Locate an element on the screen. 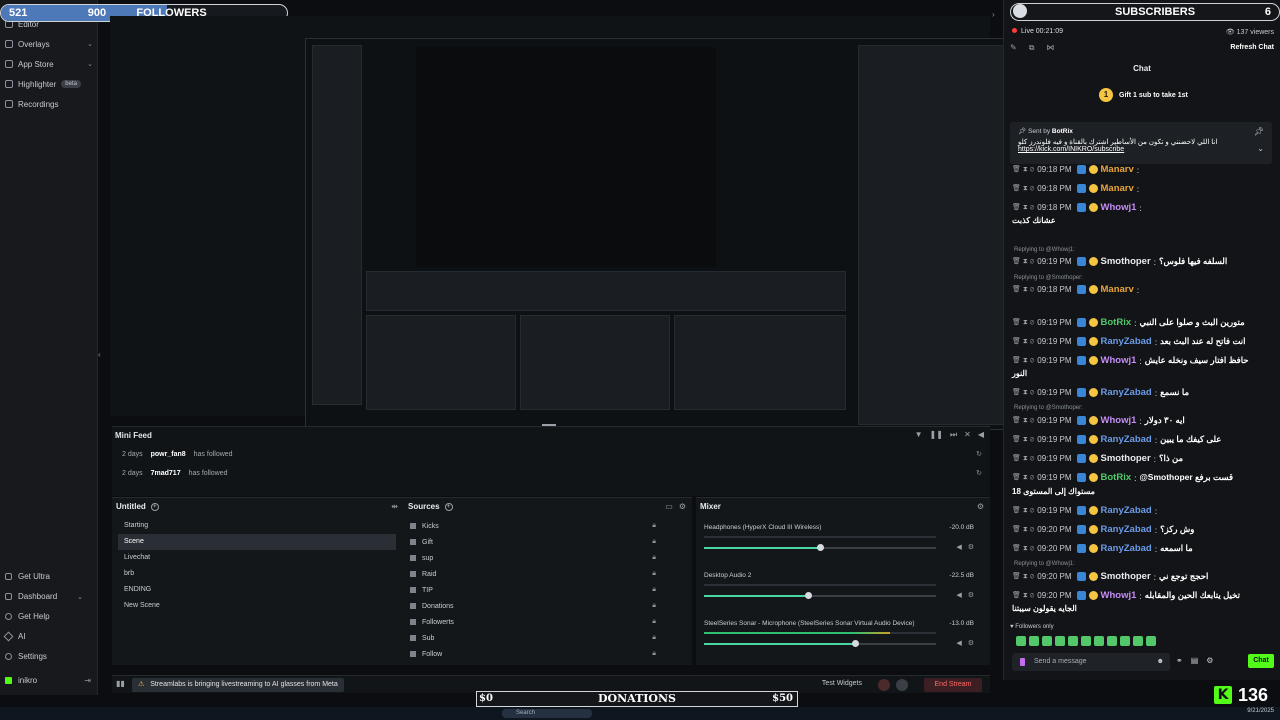  source-item: Kicks 🔒︎ is located at coordinates (533, 526).